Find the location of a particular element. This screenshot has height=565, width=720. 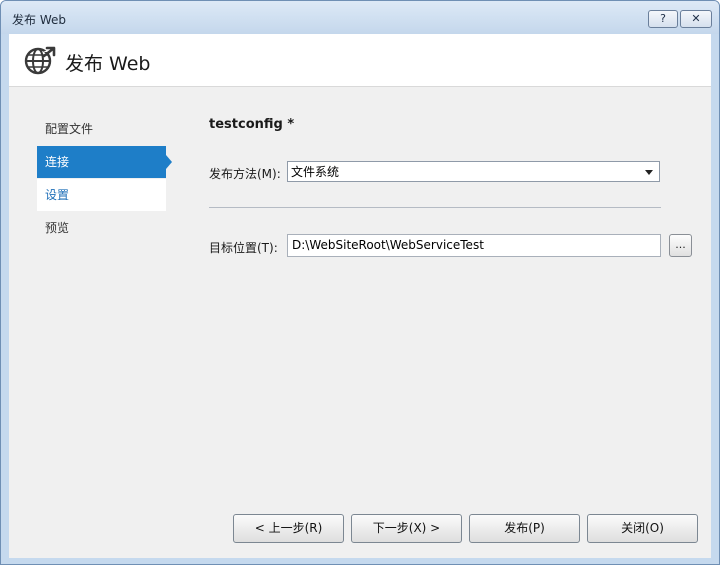

target-location-input: D:\WebSiteRoot\WebServiceTest is located at coordinates (474, 245).